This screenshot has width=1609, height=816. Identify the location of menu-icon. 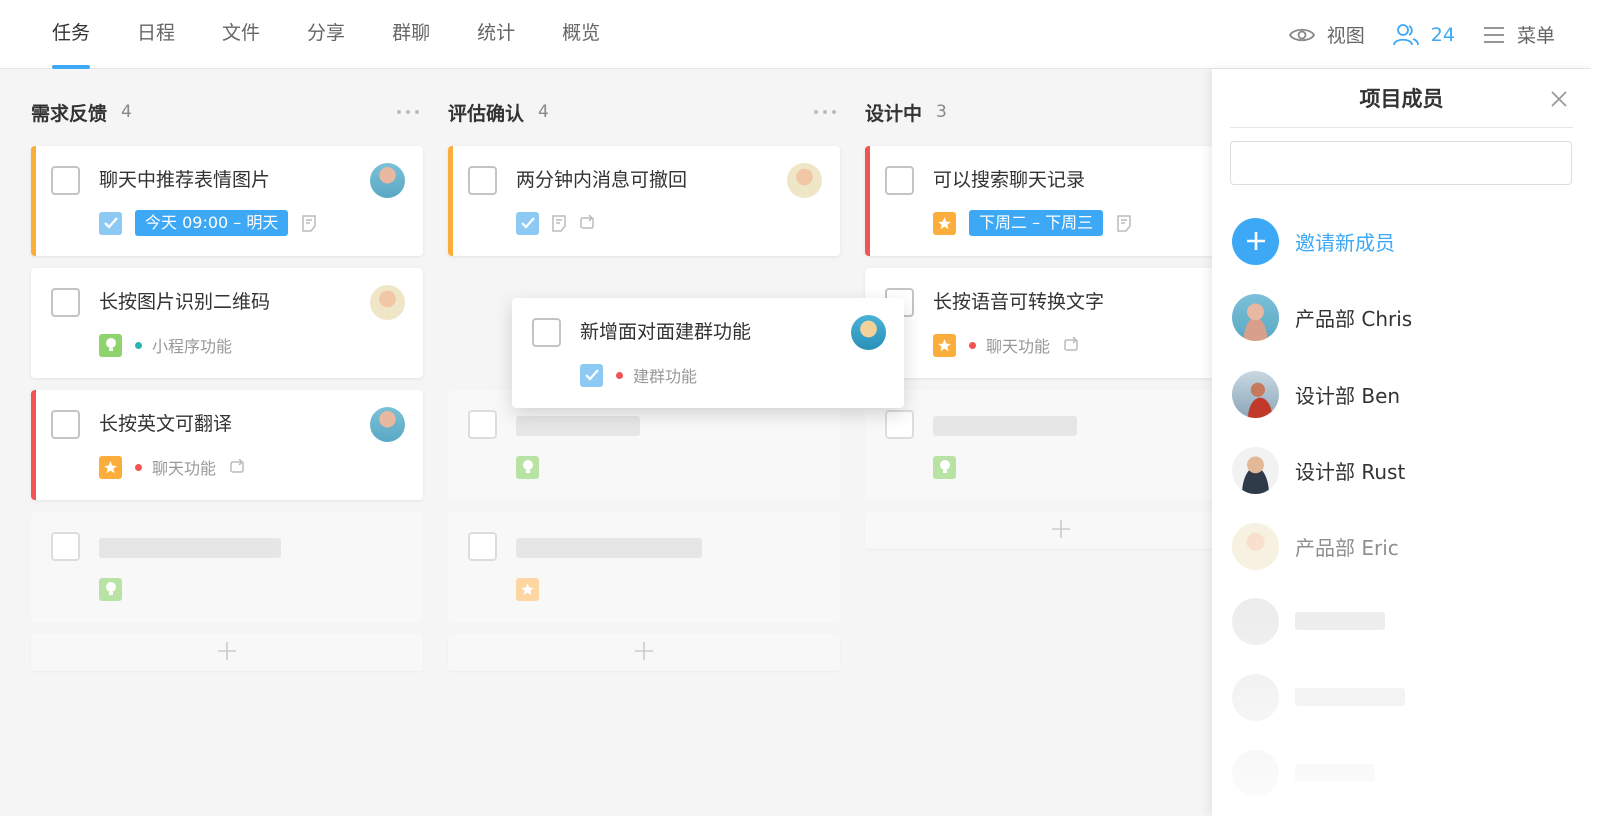
(1494, 35).